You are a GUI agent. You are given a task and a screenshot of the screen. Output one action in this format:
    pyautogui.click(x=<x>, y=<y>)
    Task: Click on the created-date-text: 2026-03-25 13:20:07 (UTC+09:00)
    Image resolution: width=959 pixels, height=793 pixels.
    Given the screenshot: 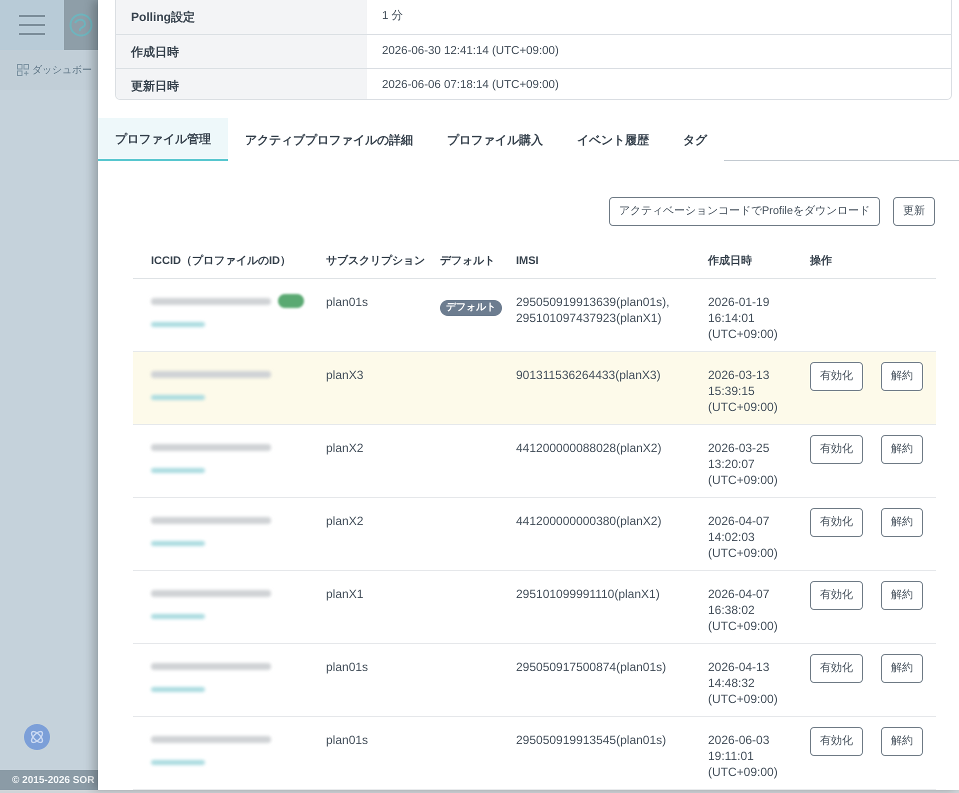 What is the action you would take?
    pyautogui.click(x=743, y=464)
    